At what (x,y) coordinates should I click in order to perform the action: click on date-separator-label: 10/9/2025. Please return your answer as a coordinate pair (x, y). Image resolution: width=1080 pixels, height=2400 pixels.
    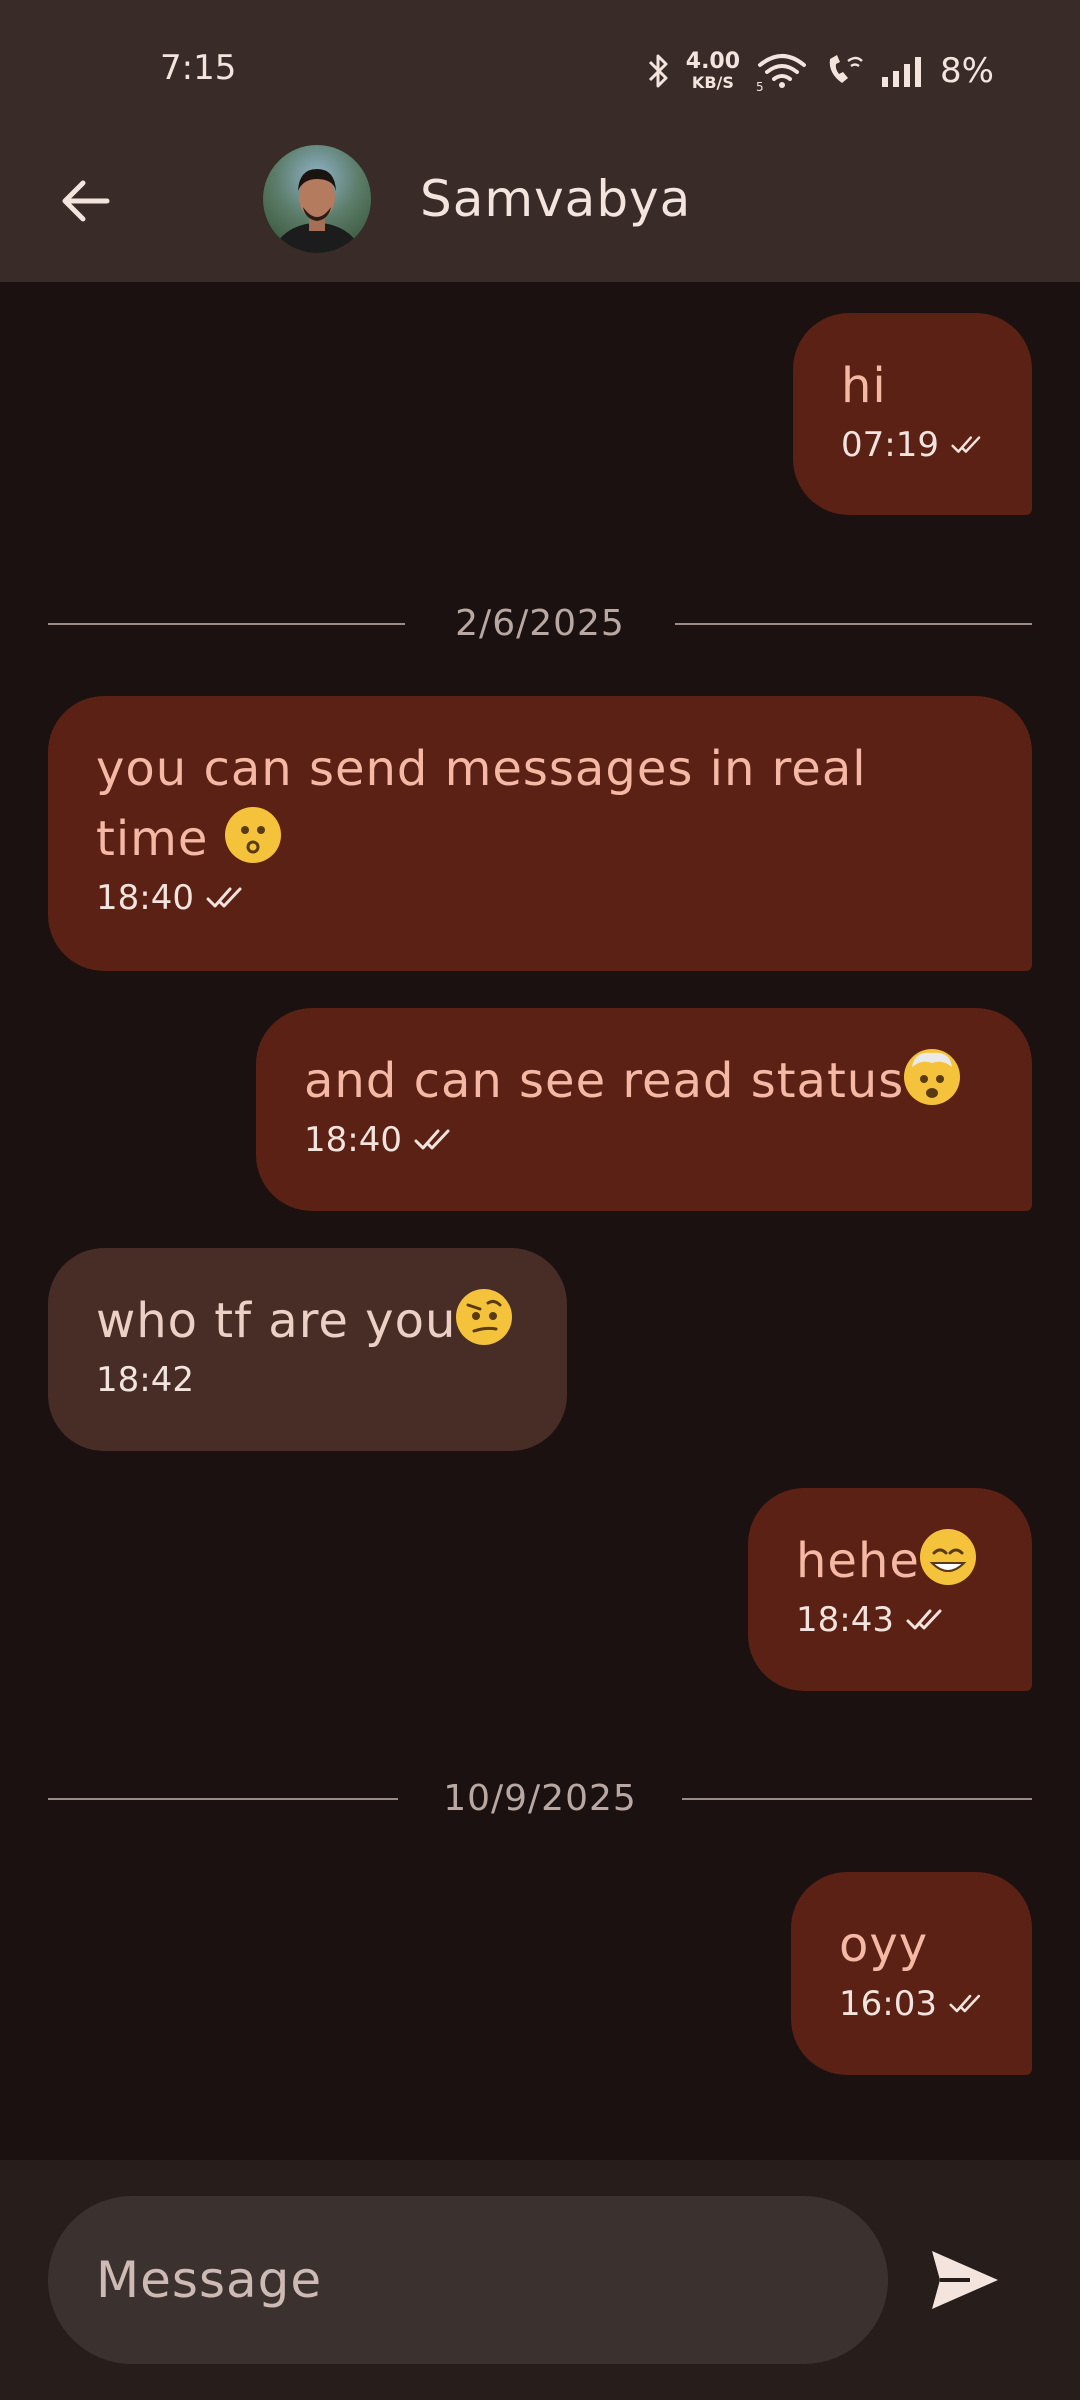
    Looking at the image, I should click on (540, 1798).